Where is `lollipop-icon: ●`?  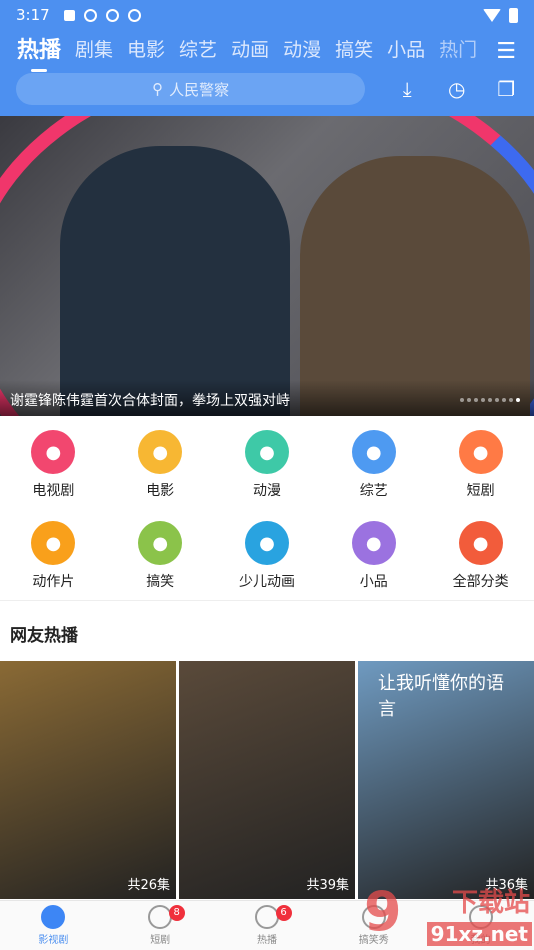
lollipop-icon: ● is located at coordinates (266, 543).